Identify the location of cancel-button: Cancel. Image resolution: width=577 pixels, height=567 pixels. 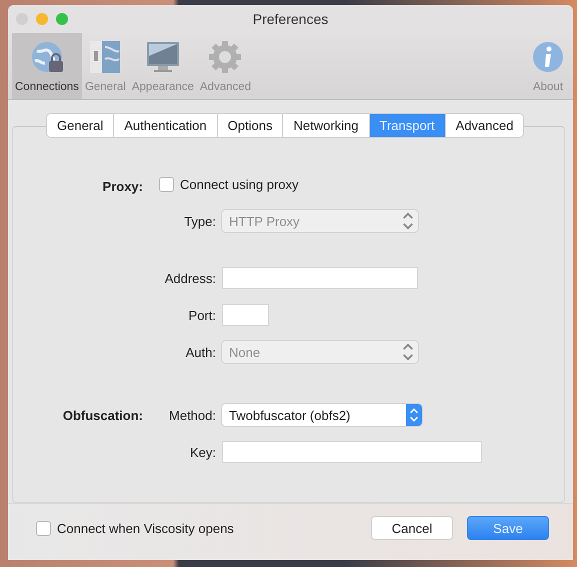
(412, 528).